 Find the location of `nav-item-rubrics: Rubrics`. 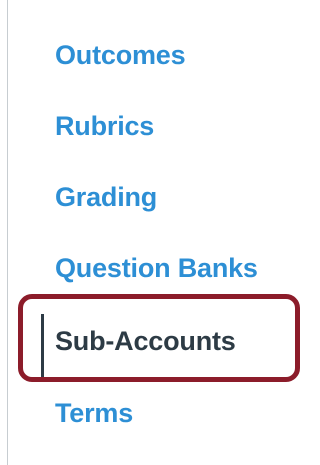

nav-item-rubrics: Rubrics is located at coordinates (104, 126).